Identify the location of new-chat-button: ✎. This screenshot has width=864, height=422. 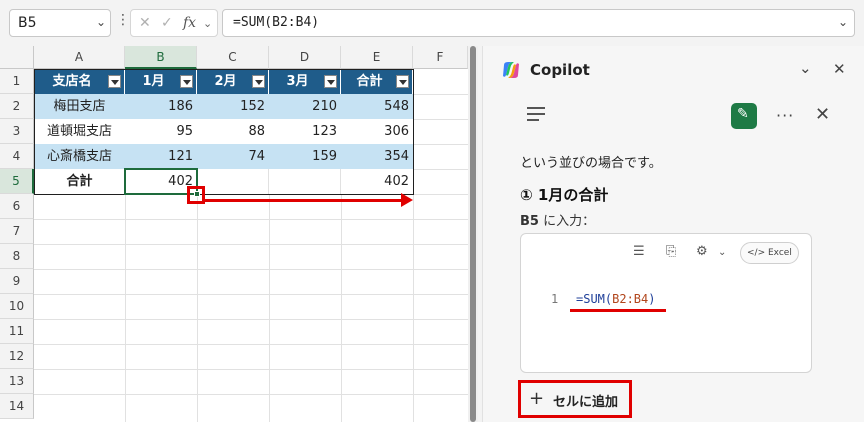
(744, 116).